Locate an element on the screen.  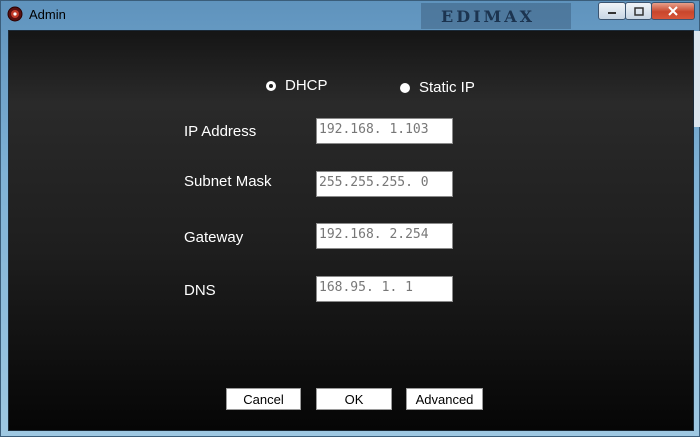
svg-text: EDIMAX is located at coordinates (488, 16).